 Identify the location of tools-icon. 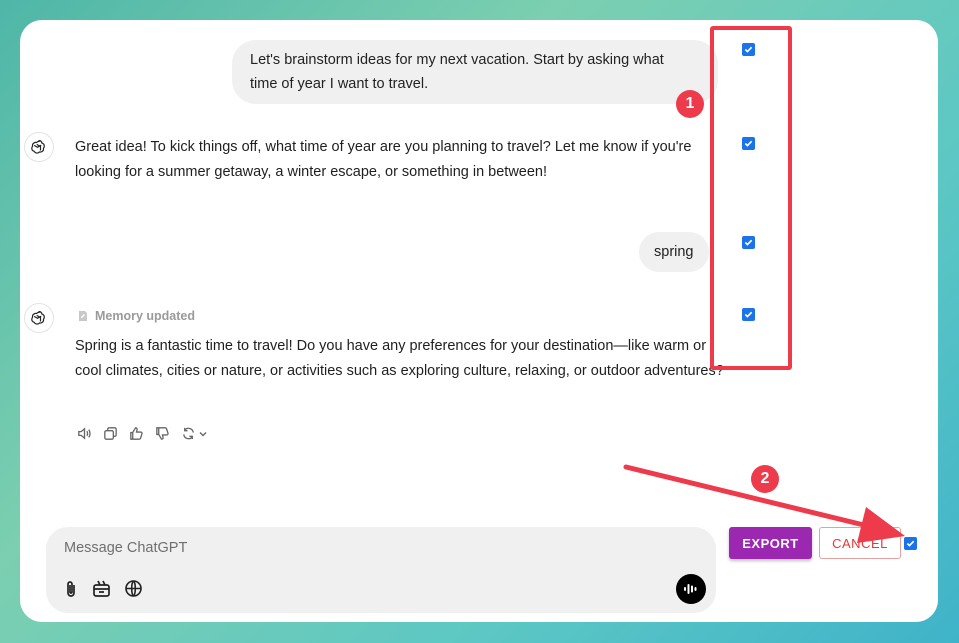
(101, 588).